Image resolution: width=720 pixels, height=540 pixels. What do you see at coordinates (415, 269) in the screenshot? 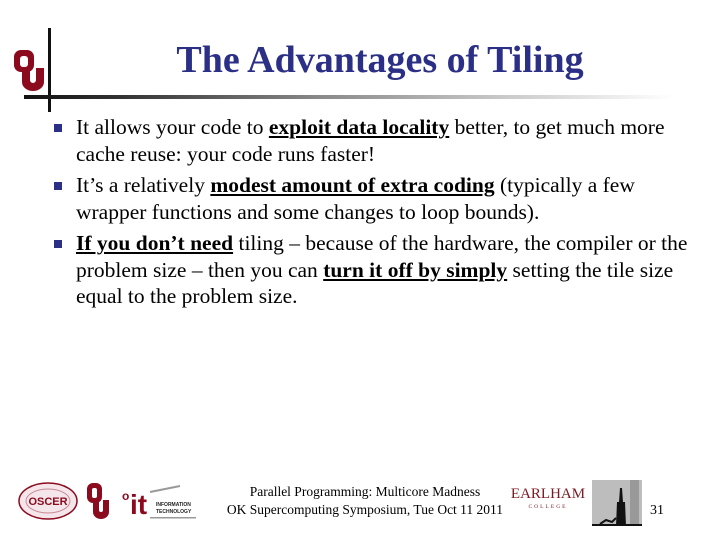
I see `bullet-emphasis: turn it off by simply` at bounding box center [415, 269].